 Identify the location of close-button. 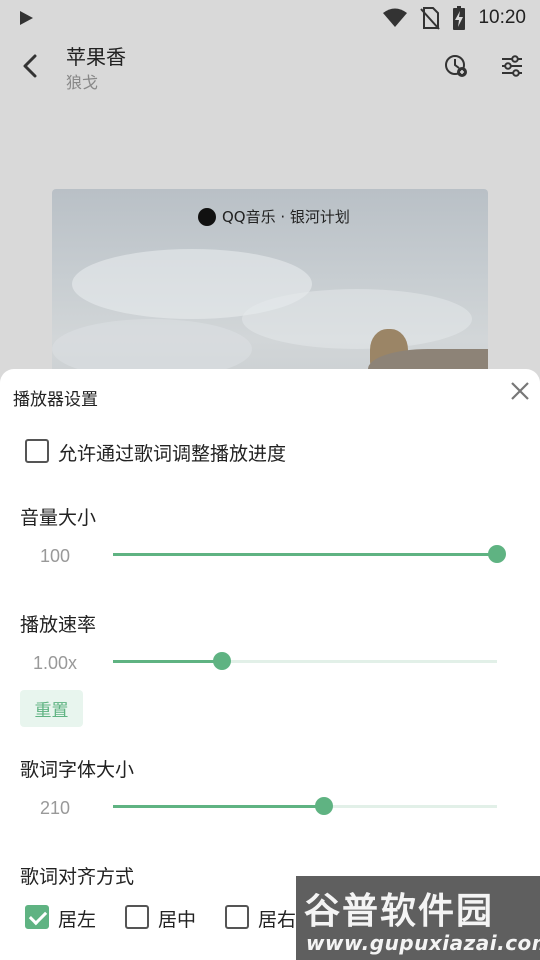
(520, 391).